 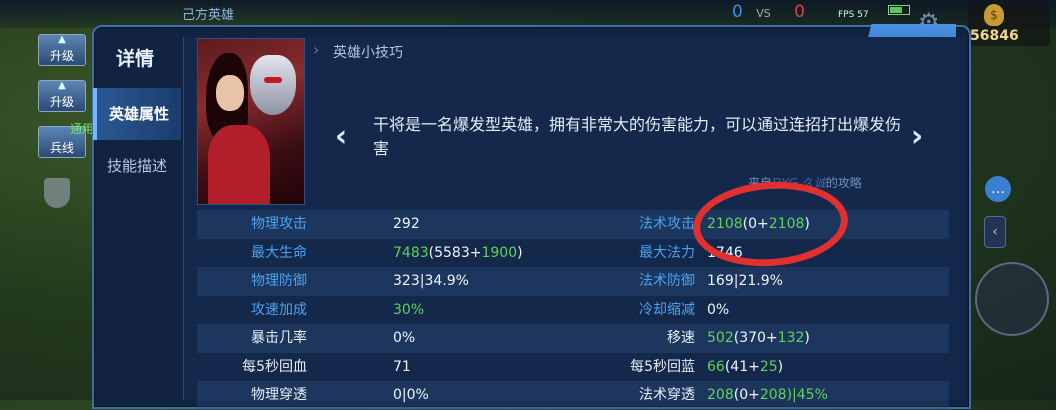 I want to click on credit-author: DYG.久诚, so click(x=799, y=183).